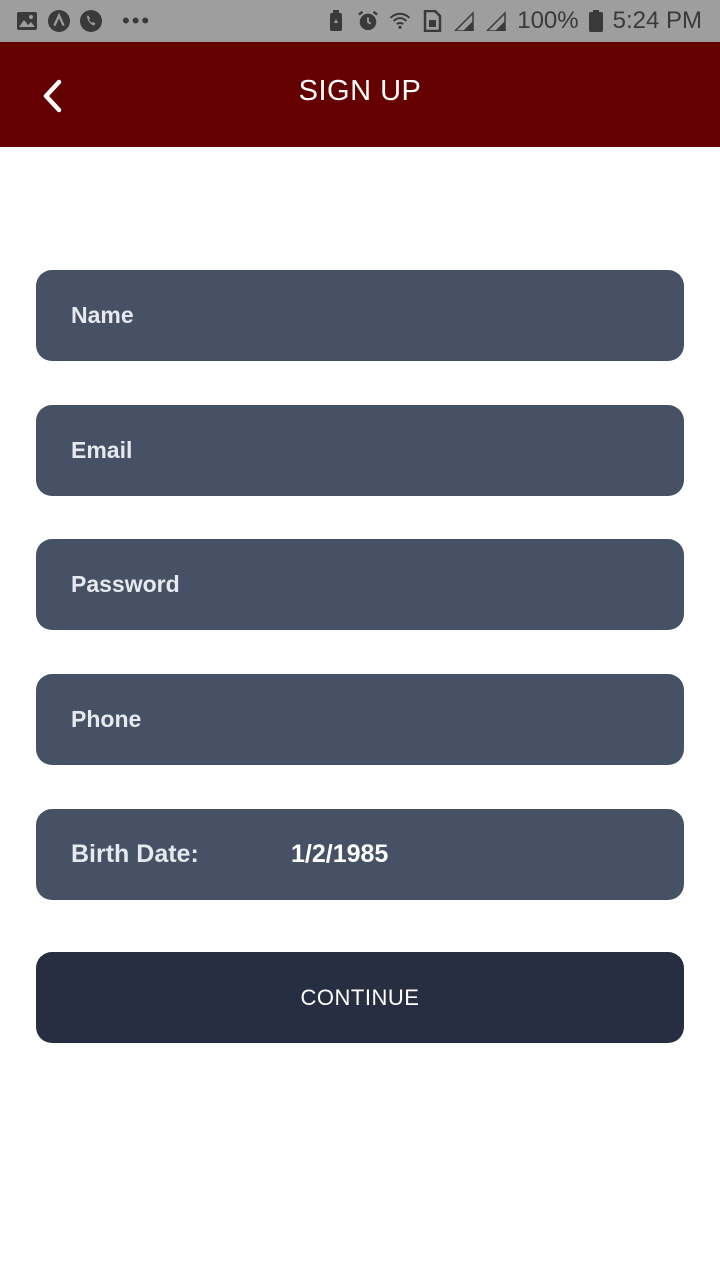 This screenshot has height=1280, width=720. I want to click on status-bar: ••• 100% 5:24 PM, so click(360, 21).